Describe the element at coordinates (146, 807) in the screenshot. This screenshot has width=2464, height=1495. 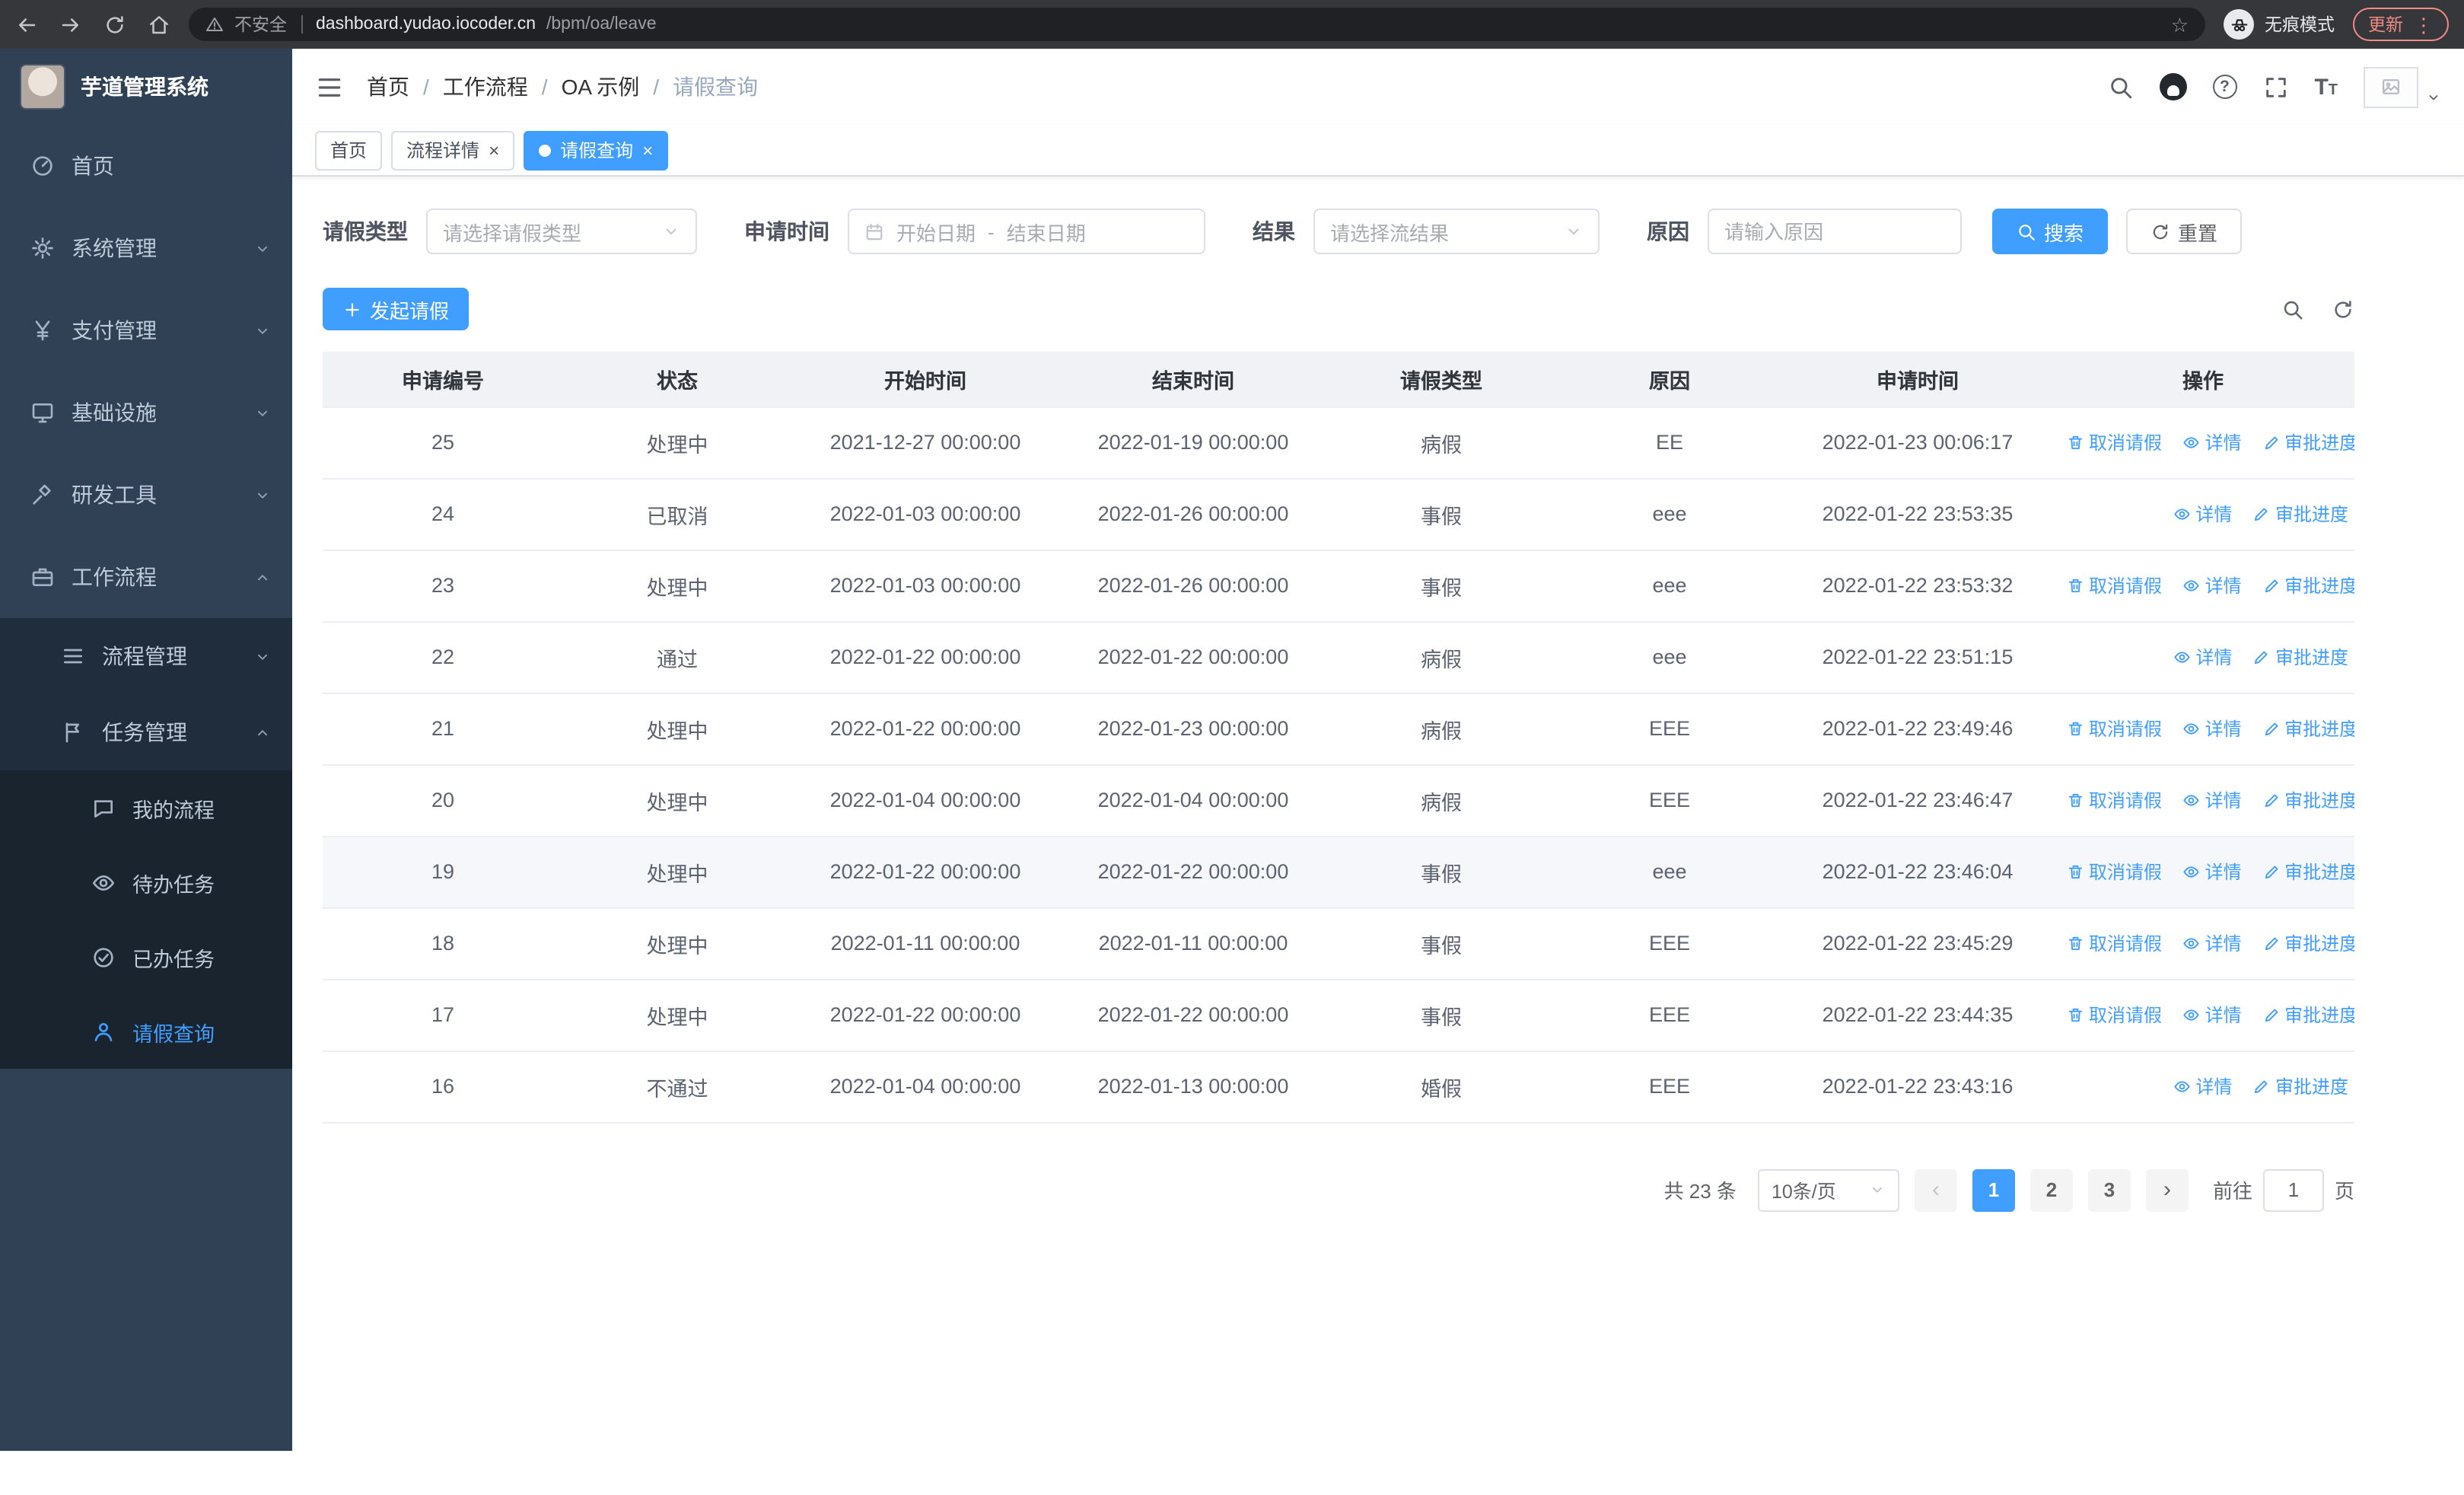
I see `sidebar-item-my-processes: 我的流程` at that location.